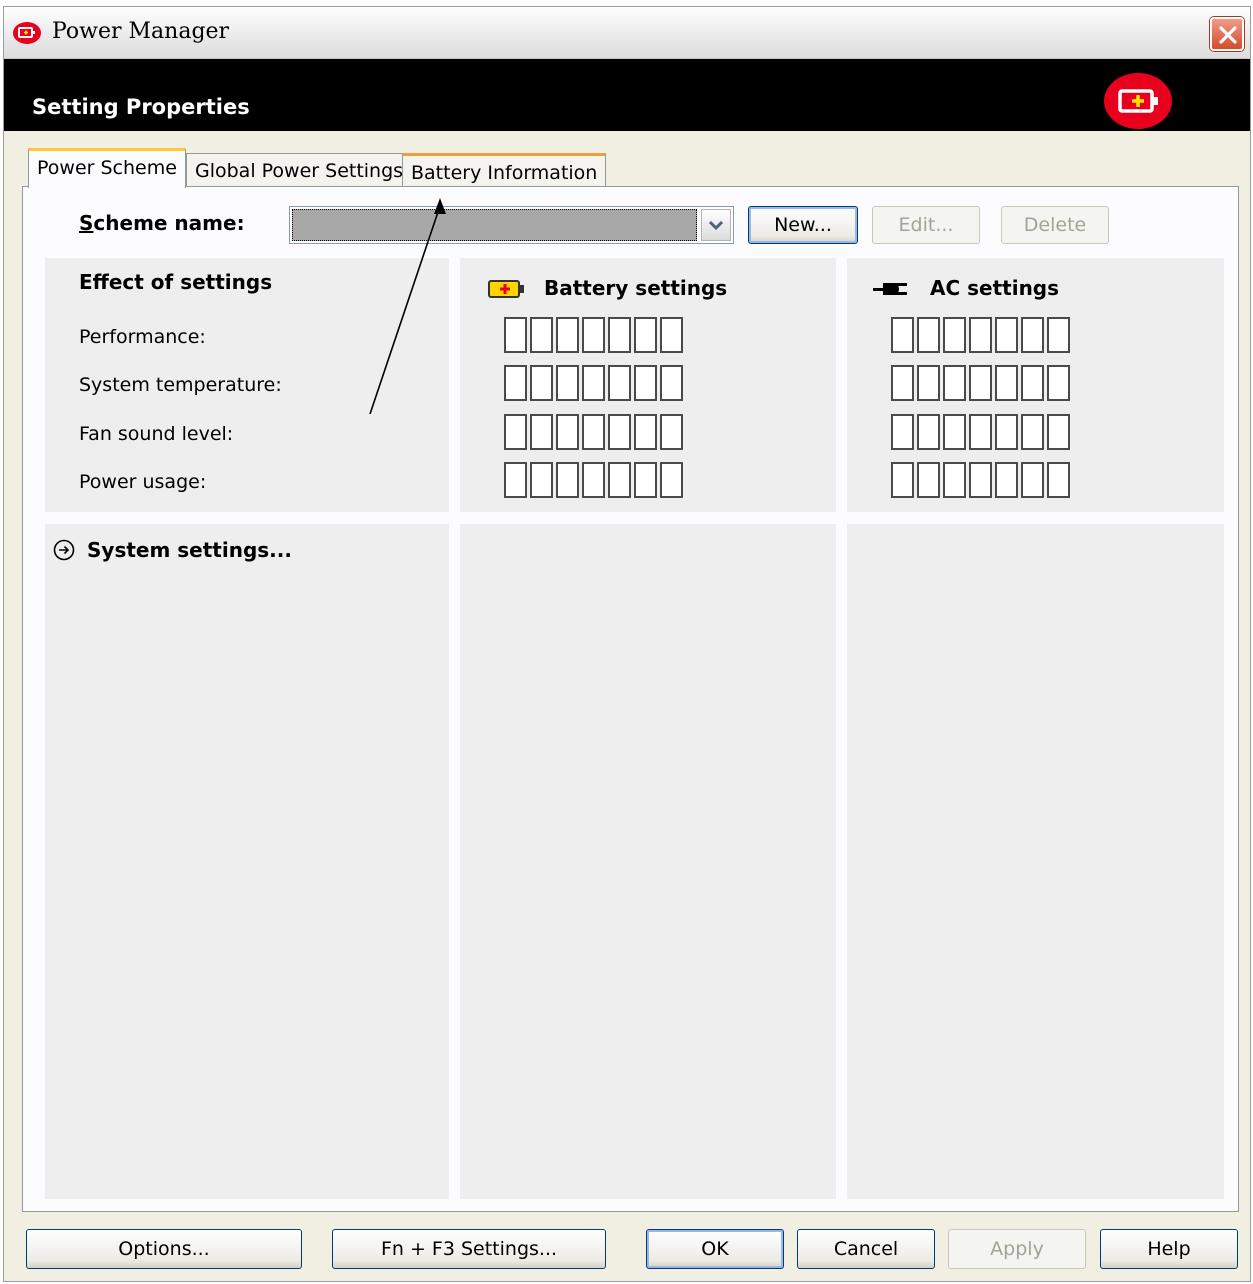 The image size is (1253, 1284). I want to click on header-banner: Setting Properties, so click(627, 95).